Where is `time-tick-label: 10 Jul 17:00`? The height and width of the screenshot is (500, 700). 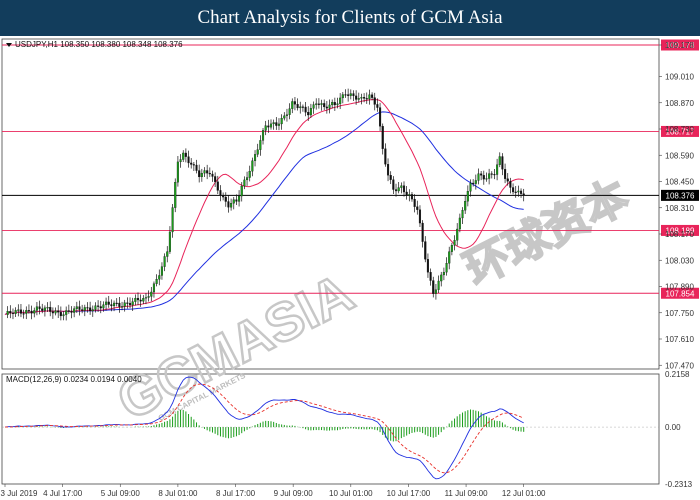 time-tick-label: 10 Jul 17:00 is located at coordinates (409, 493).